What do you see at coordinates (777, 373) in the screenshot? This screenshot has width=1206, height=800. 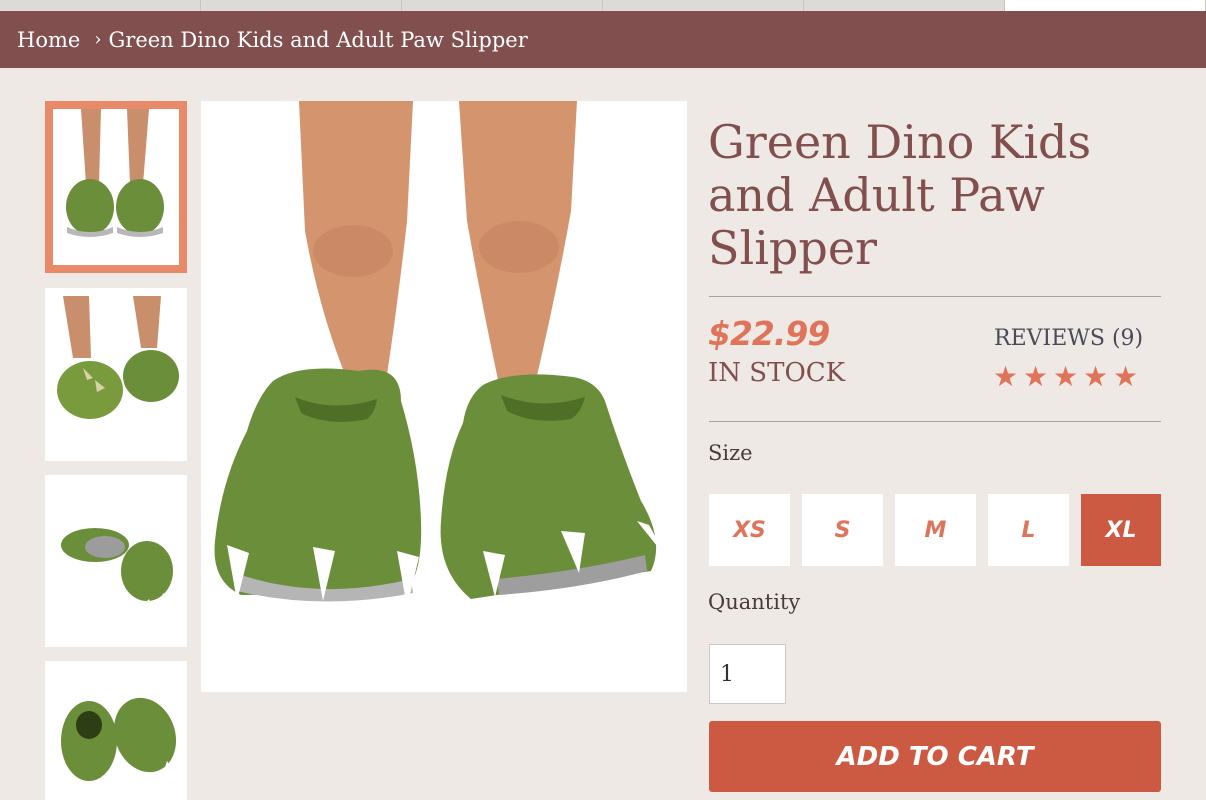 I see `stock-status: IN STOCK` at bounding box center [777, 373].